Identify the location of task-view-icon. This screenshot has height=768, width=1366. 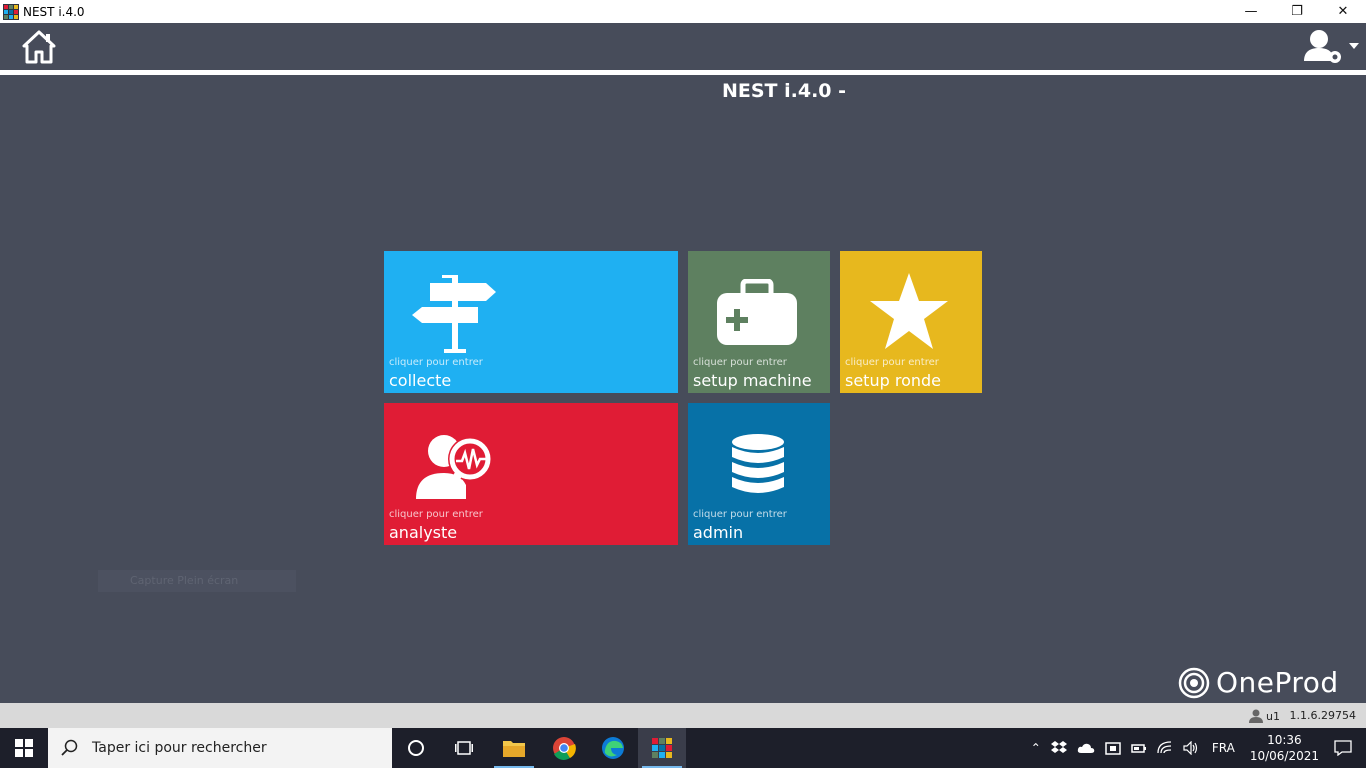
(464, 748).